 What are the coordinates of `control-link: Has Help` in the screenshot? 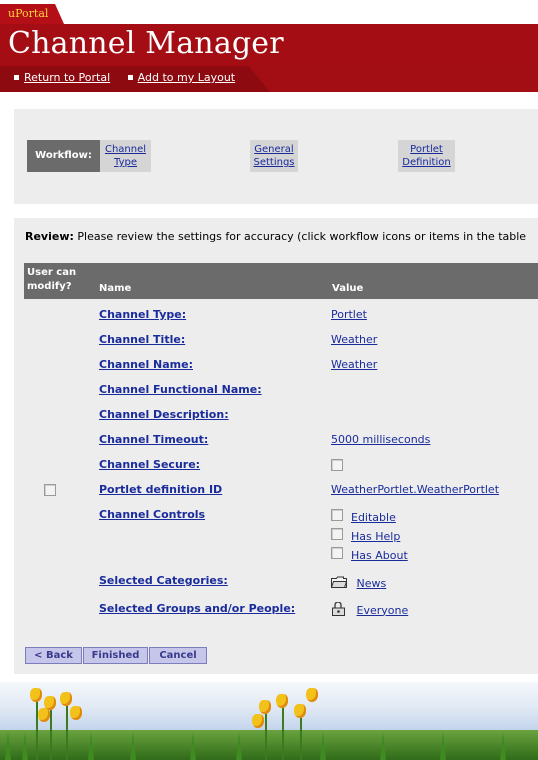 It's located at (375, 536).